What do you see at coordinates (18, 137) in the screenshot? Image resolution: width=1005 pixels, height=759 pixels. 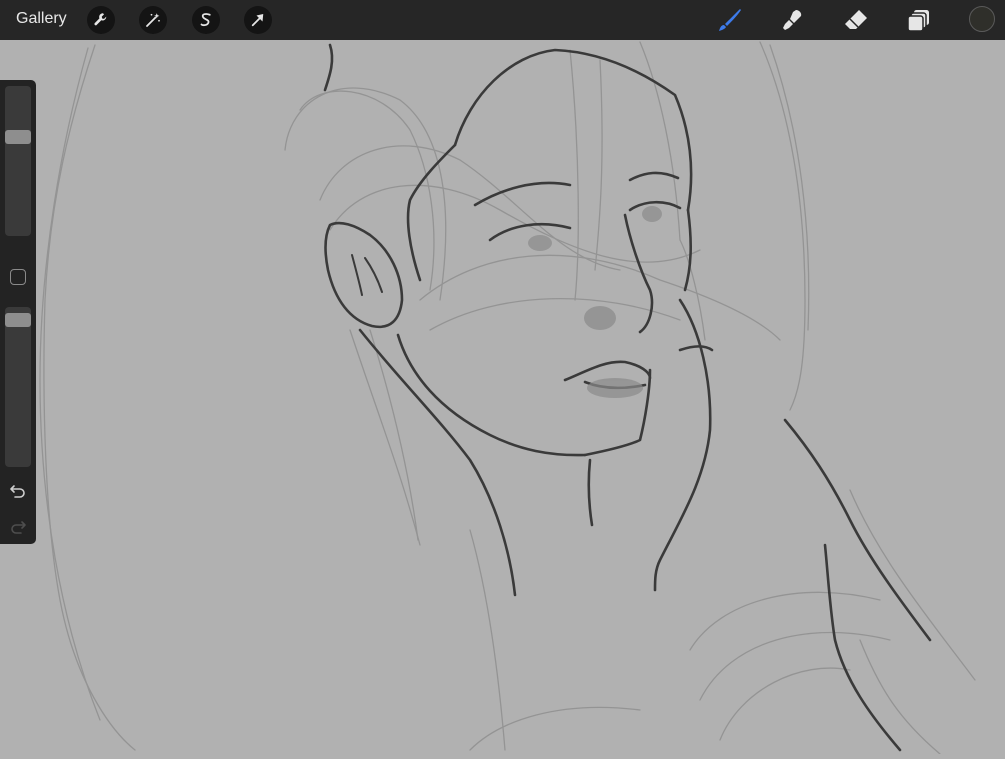 I see `brush-size-thumb` at bounding box center [18, 137].